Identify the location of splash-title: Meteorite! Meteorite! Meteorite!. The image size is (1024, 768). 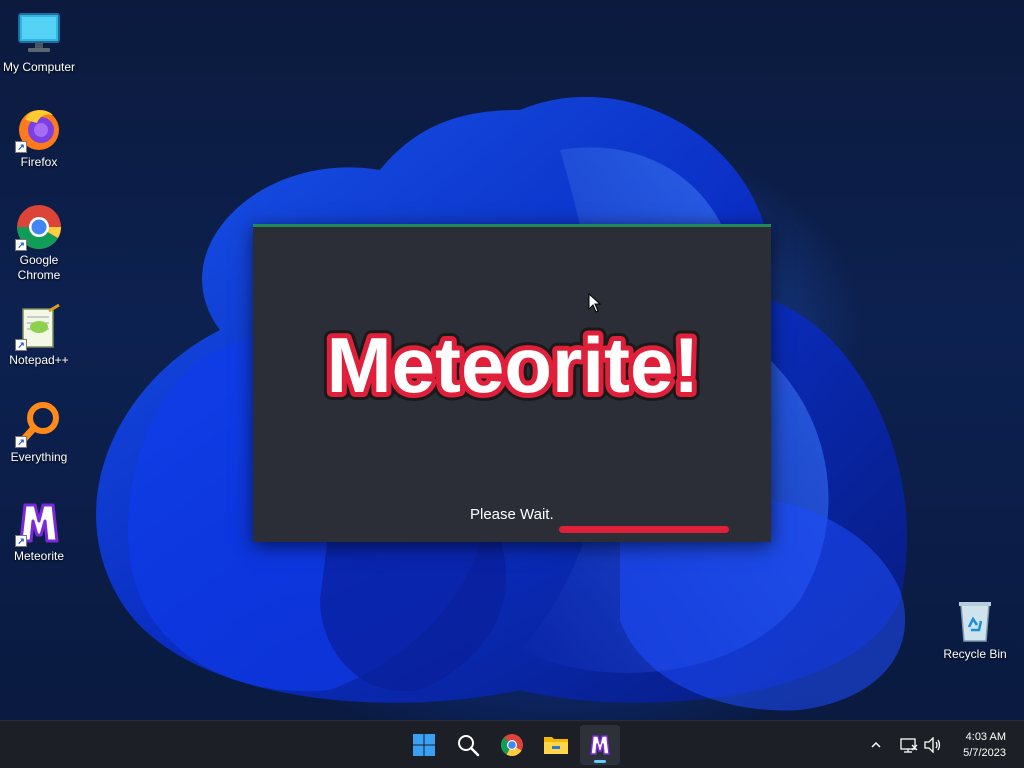
(513, 365).